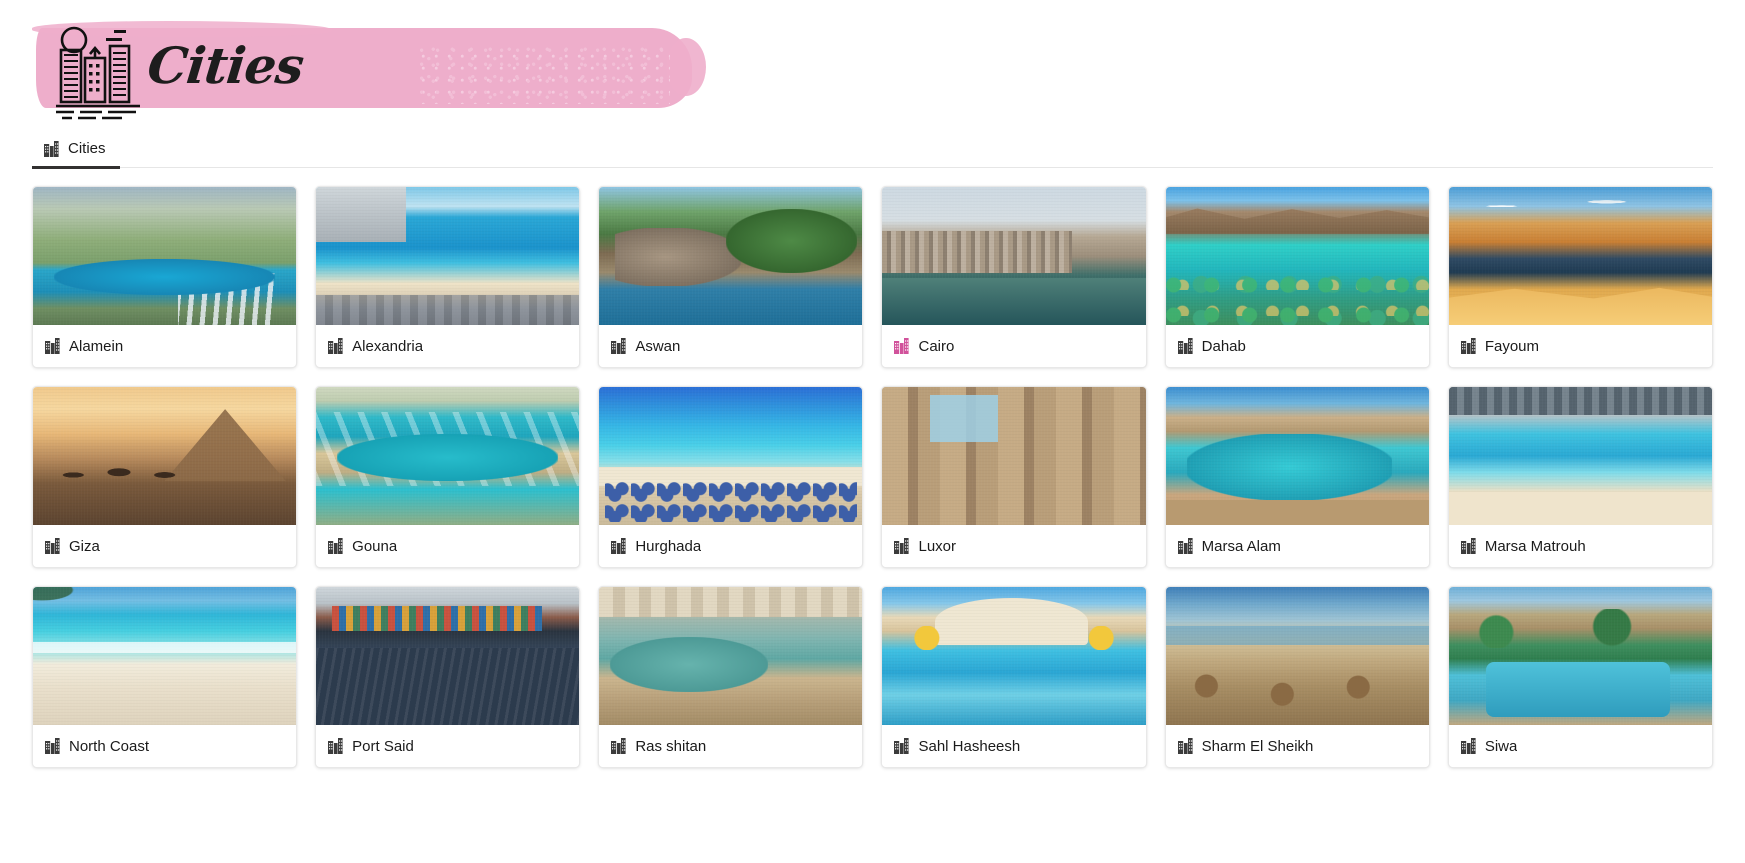 The height and width of the screenshot is (863, 1745). What do you see at coordinates (1257, 746) in the screenshot?
I see `city-name: Sharm El Sheikh` at bounding box center [1257, 746].